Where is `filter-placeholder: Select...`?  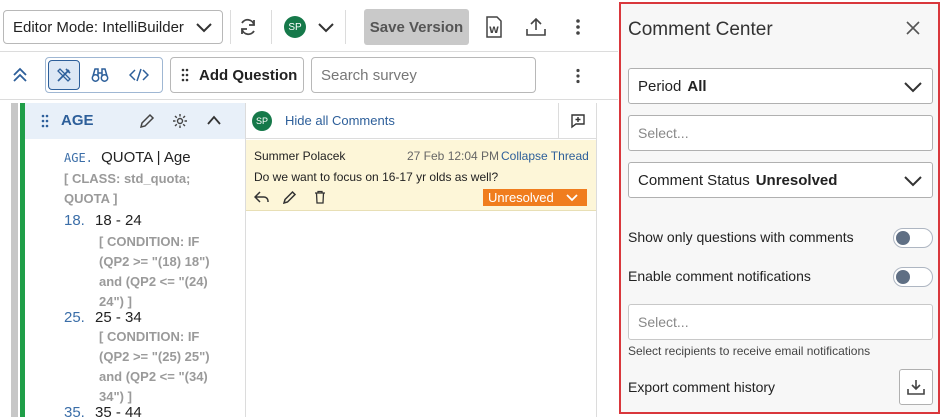
filter-placeholder: Select... is located at coordinates (663, 133).